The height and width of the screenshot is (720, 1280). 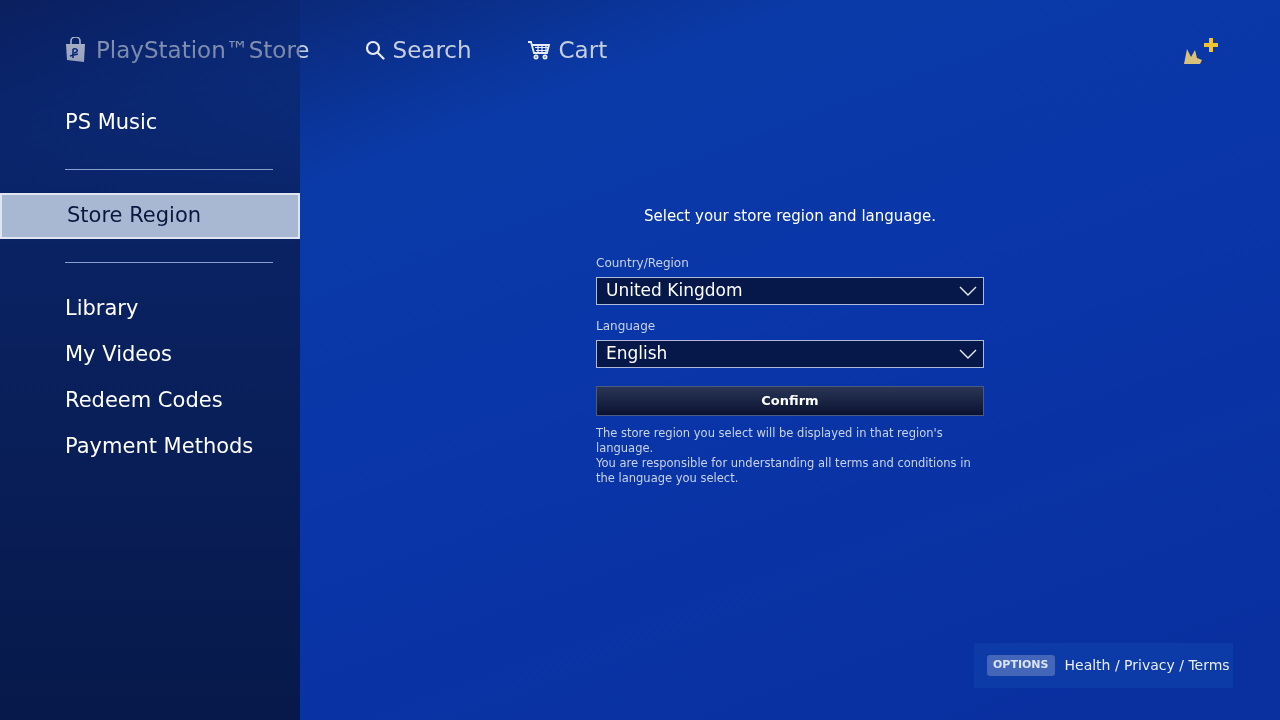 I want to click on notice-text: You are responsible for understanding all terms and conditions in the language you select., so click(x=784, y=470).